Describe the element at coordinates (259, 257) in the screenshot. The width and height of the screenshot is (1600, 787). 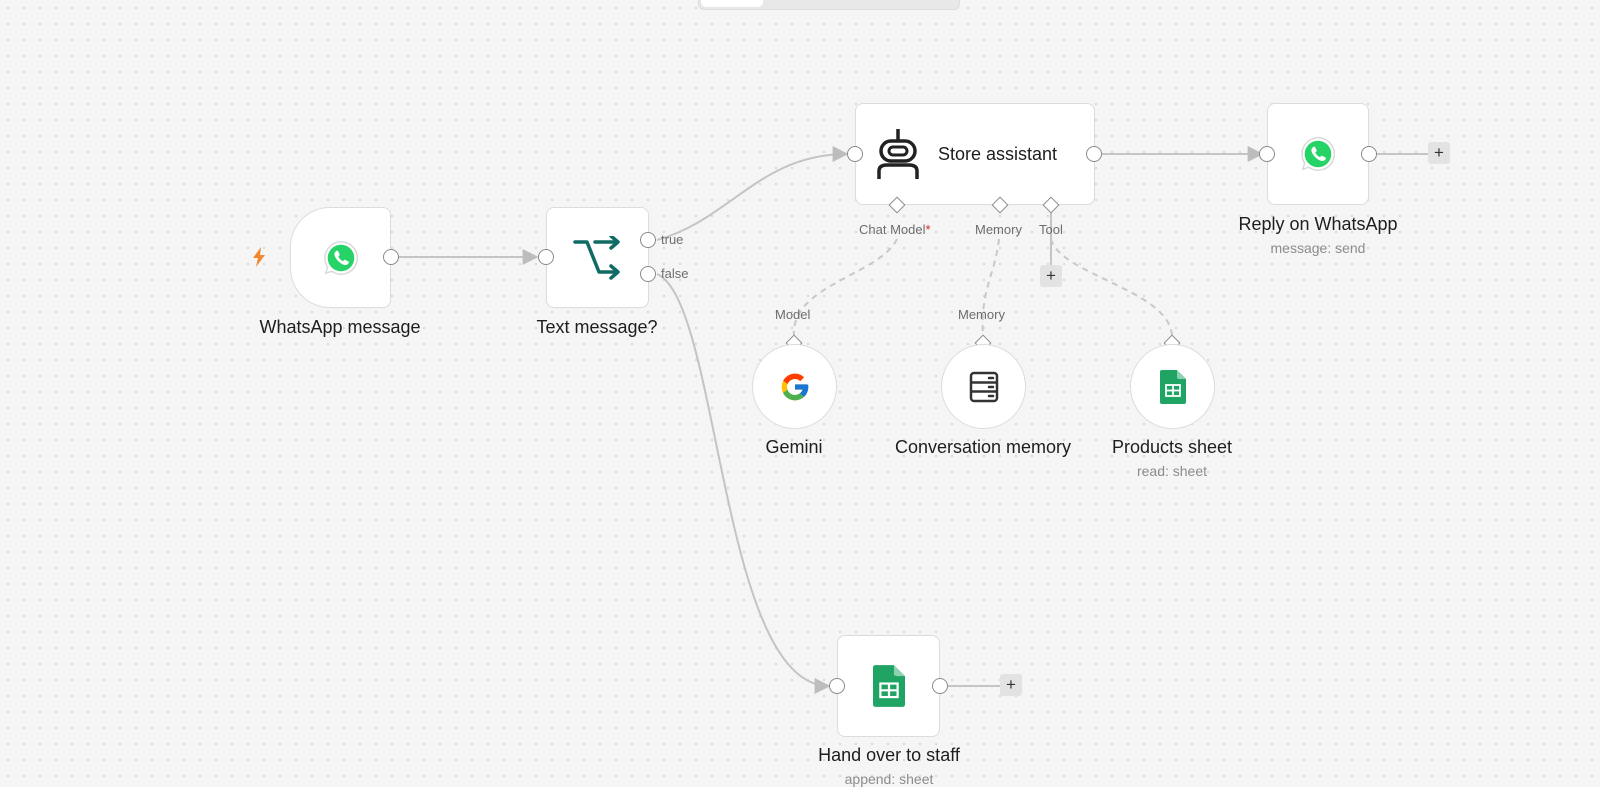
I see `lightning-bolt-icon` at that location.